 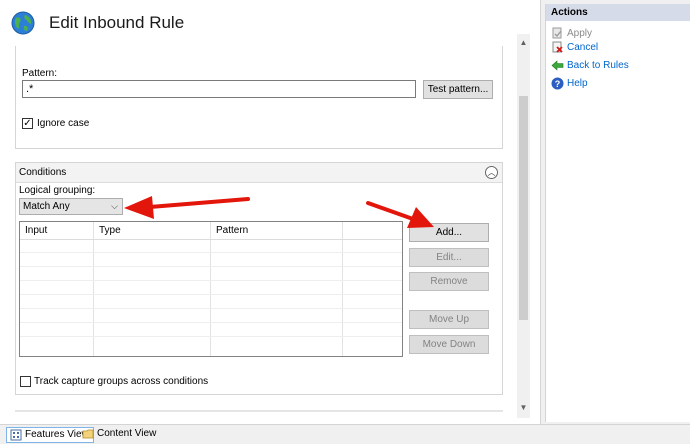 What do you see at coordinates (71, 206) in the screenshot?
I see `logical-grouping-dropdown: Match Any ⌵` at bounding box center [71, 206].